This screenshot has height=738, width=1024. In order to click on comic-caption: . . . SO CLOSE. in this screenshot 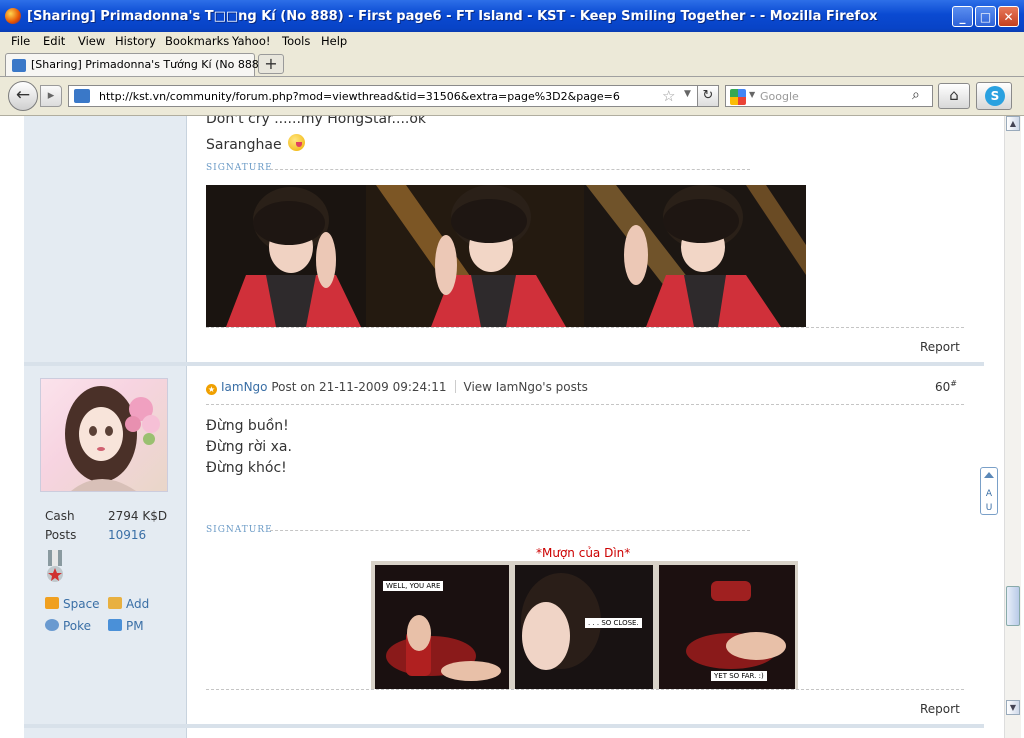, I will do `click(613, 623)`.